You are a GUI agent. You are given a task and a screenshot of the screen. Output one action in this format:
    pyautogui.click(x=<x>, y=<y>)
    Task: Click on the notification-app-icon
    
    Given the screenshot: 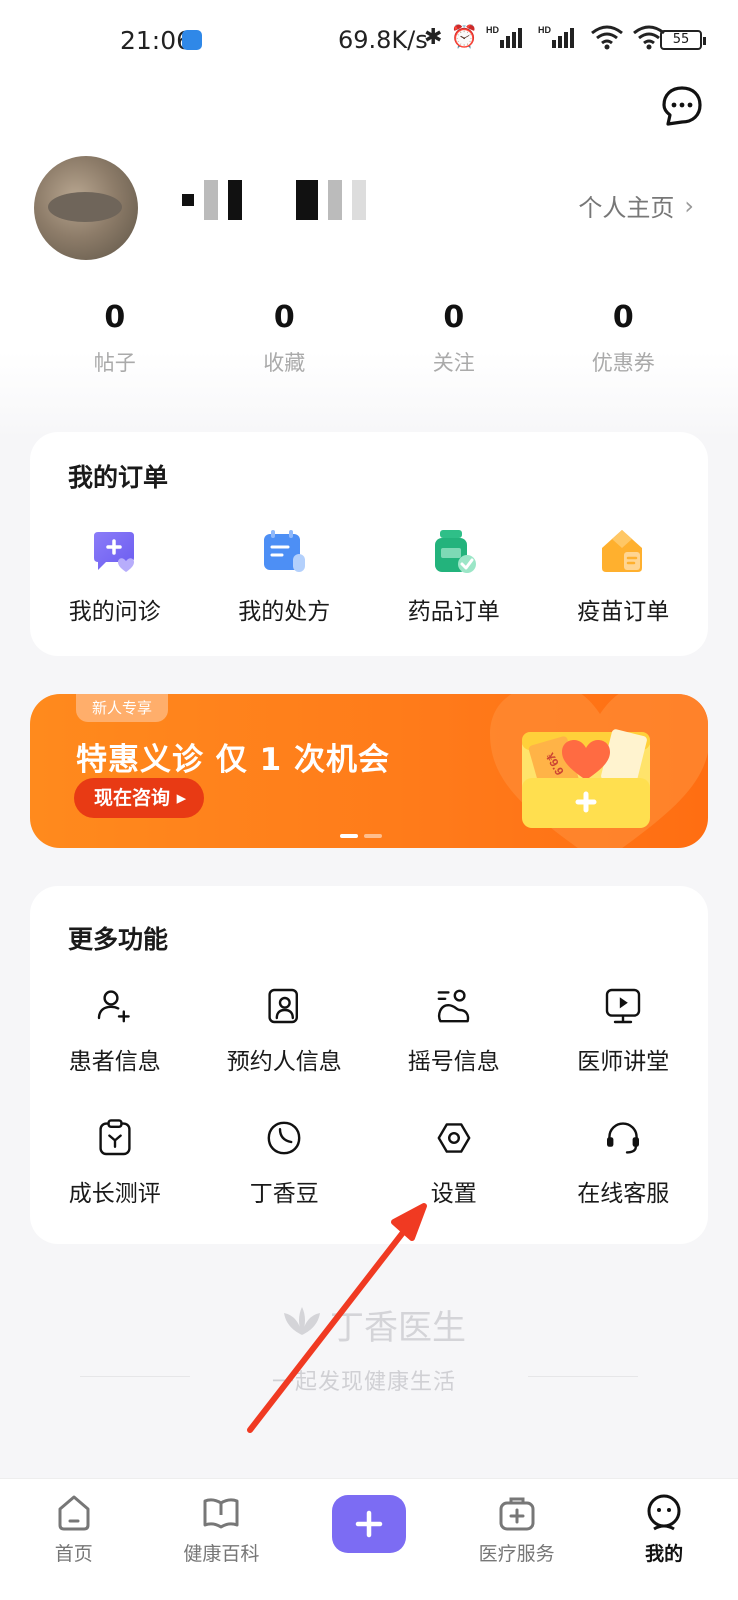 What is the action you would take?
    pyautogui.click(x=192, y=40)
    